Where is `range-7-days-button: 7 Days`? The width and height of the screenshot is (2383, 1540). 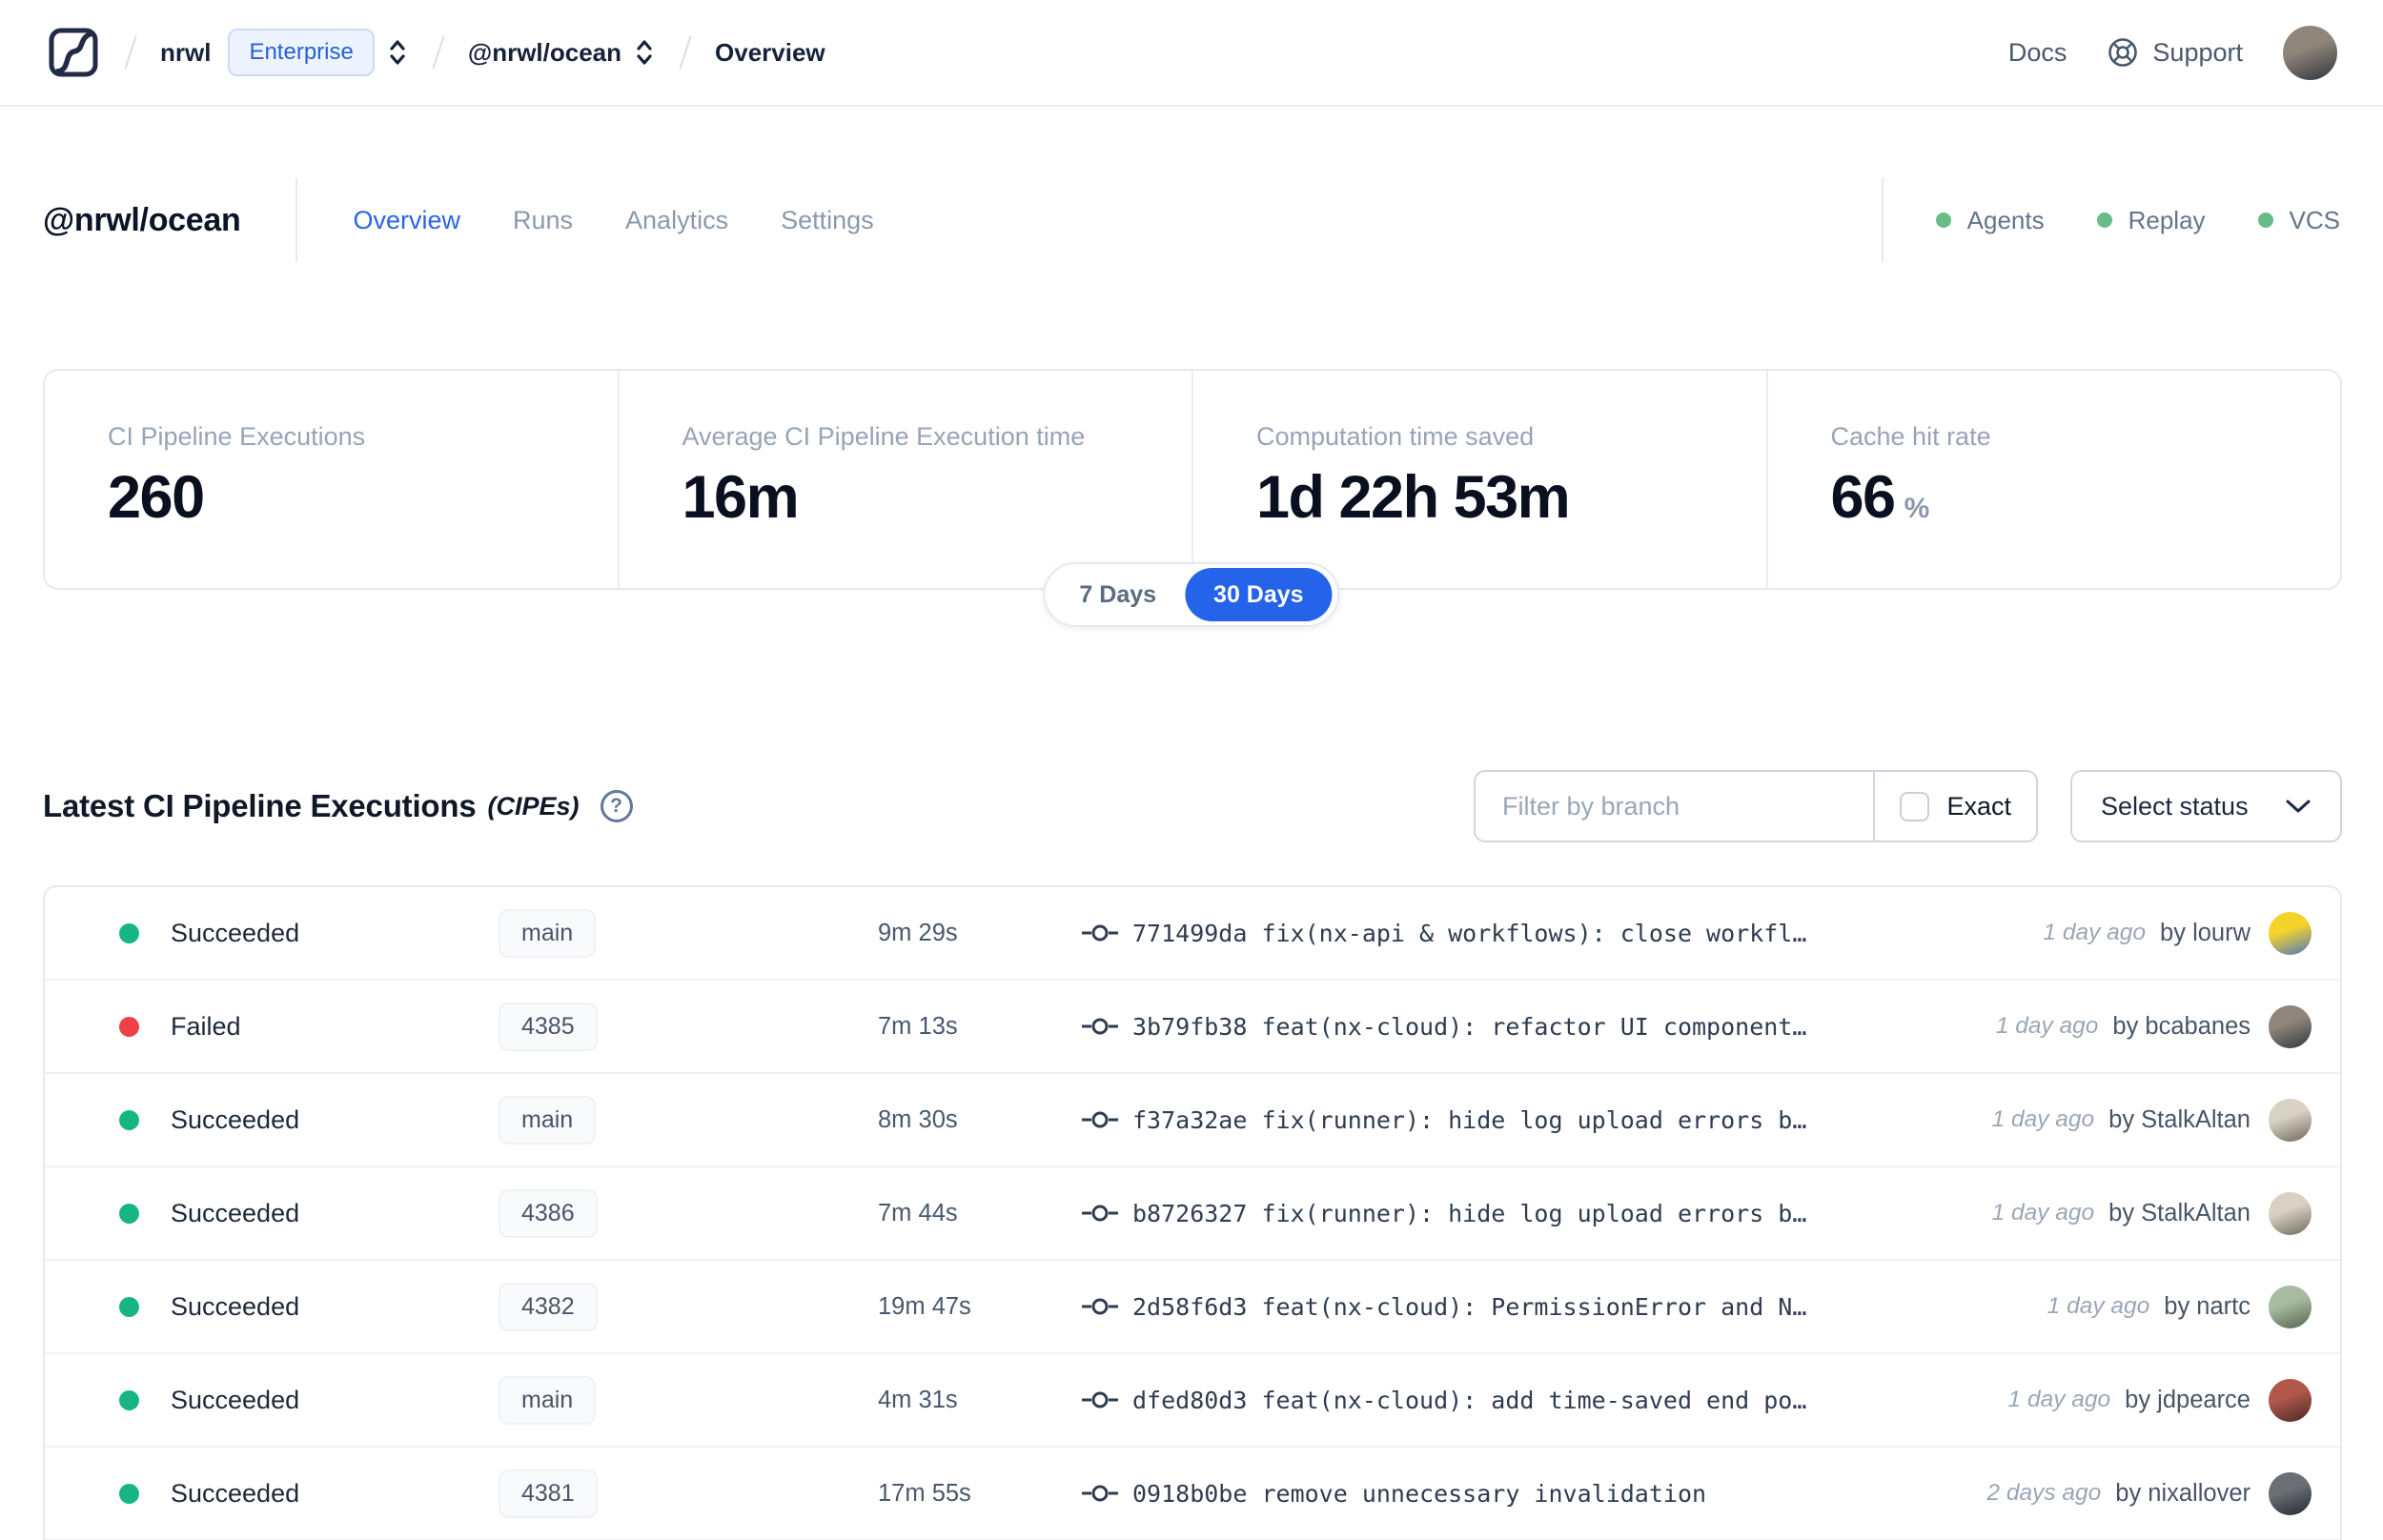
range-7-days-button: 7 Days is located at coordinates (1118, 595).